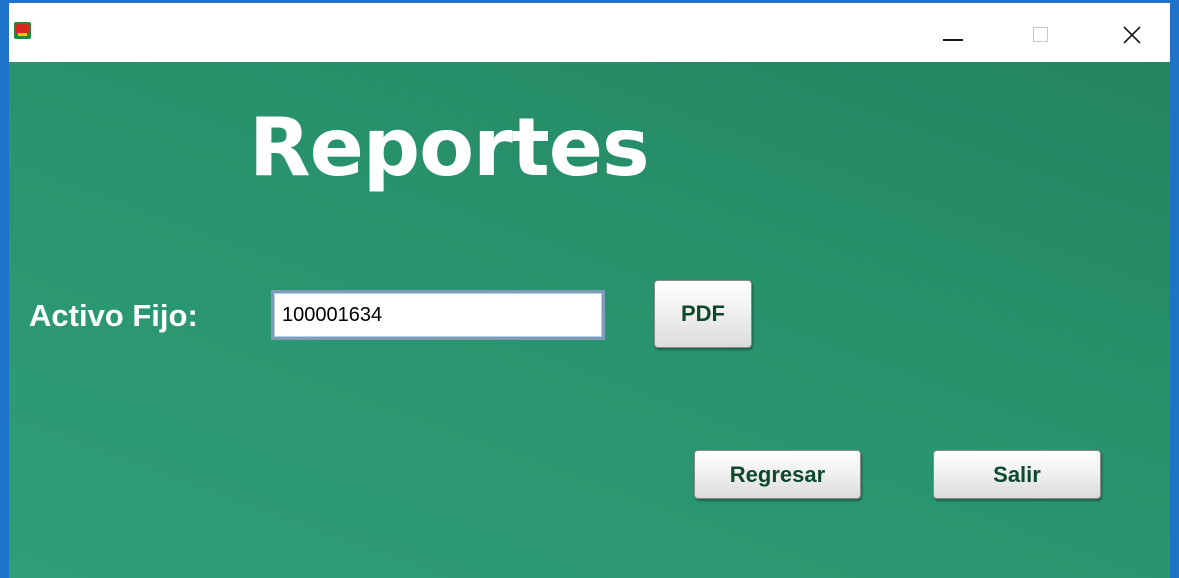  I want to click on activo-fijo-input, so click(438, 315).